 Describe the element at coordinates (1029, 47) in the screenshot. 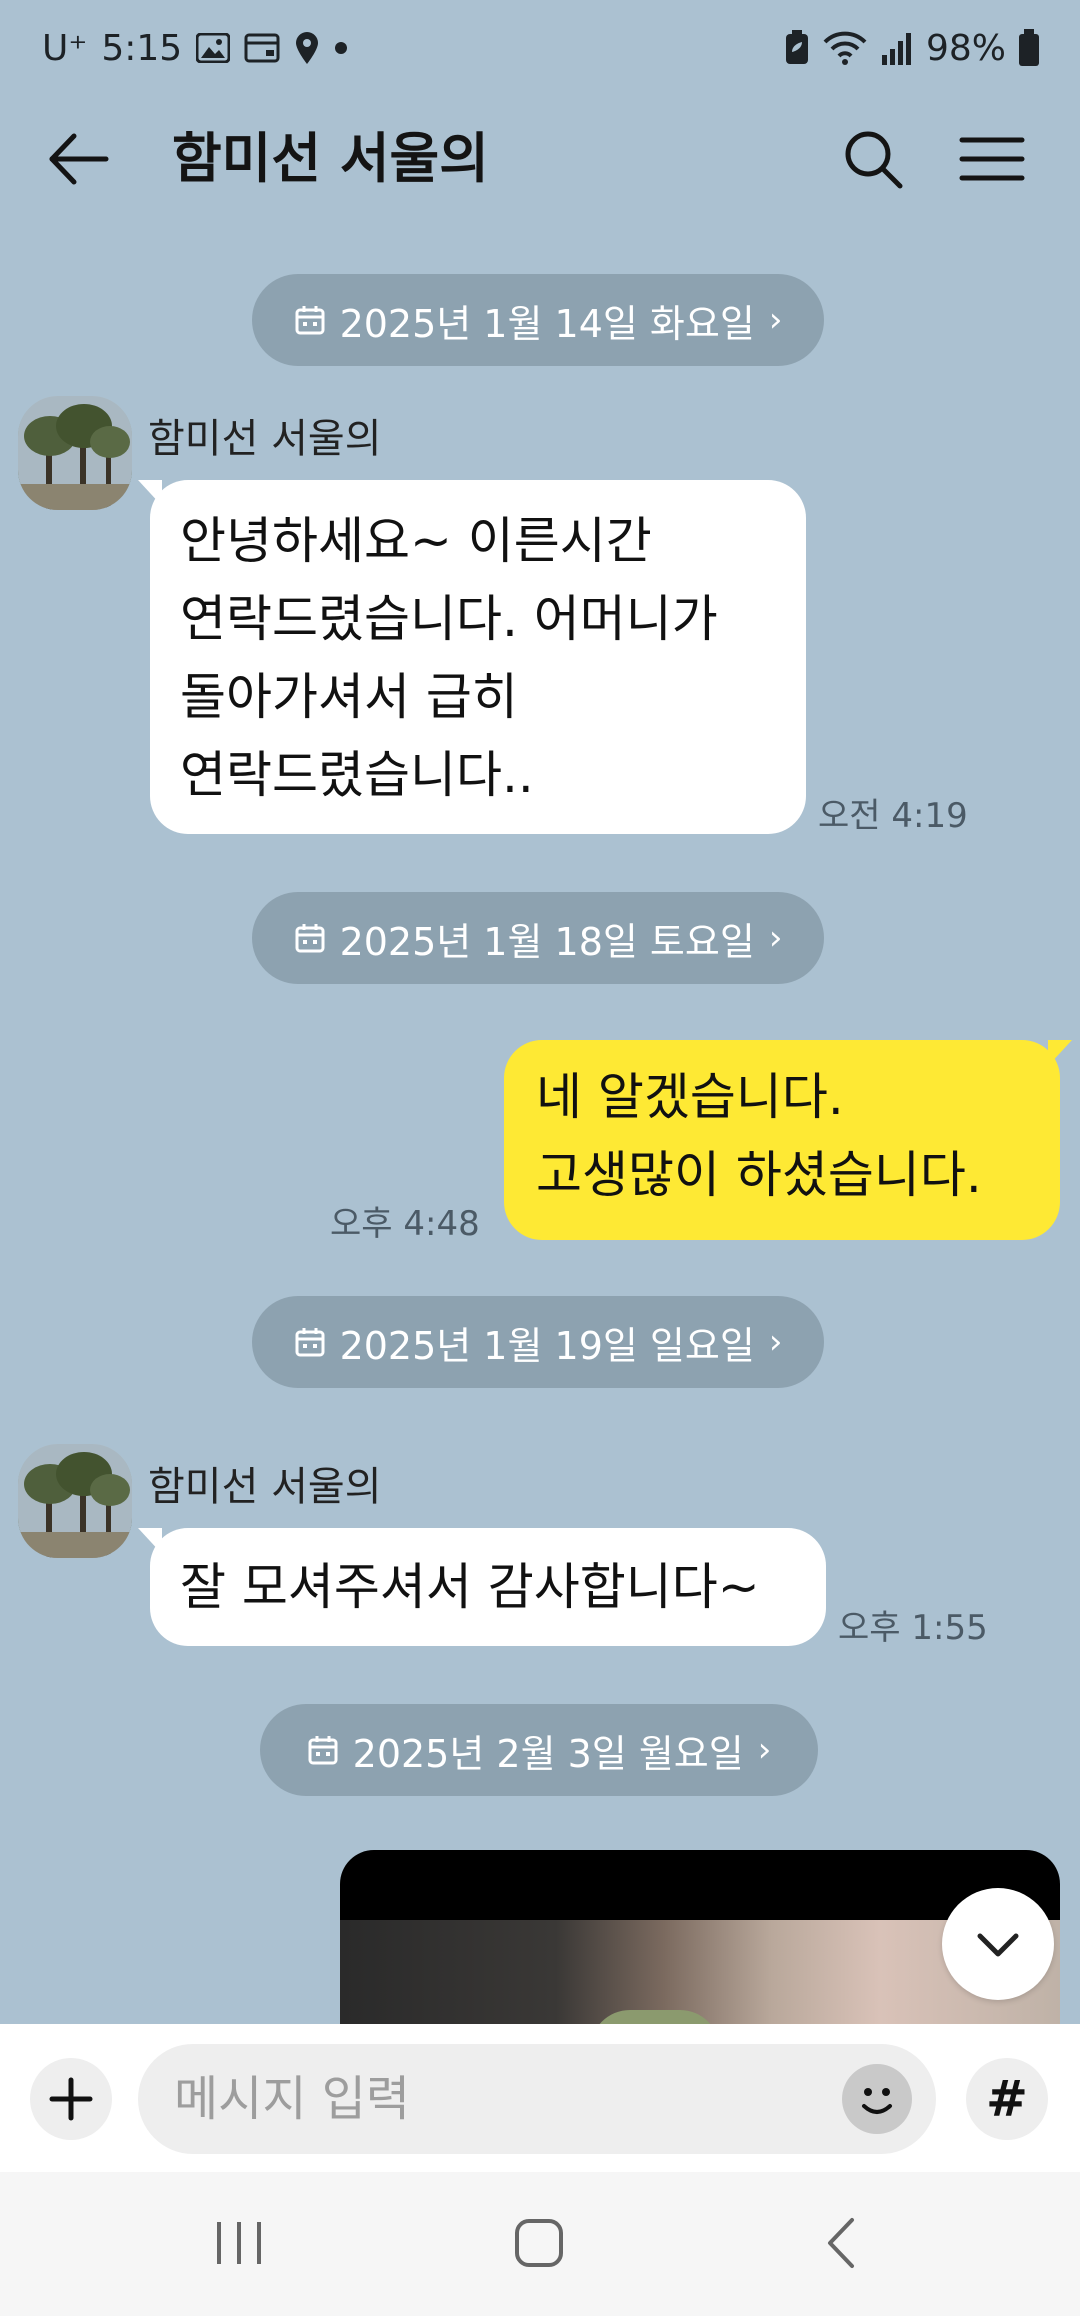

I see `battery-icon` at that location.